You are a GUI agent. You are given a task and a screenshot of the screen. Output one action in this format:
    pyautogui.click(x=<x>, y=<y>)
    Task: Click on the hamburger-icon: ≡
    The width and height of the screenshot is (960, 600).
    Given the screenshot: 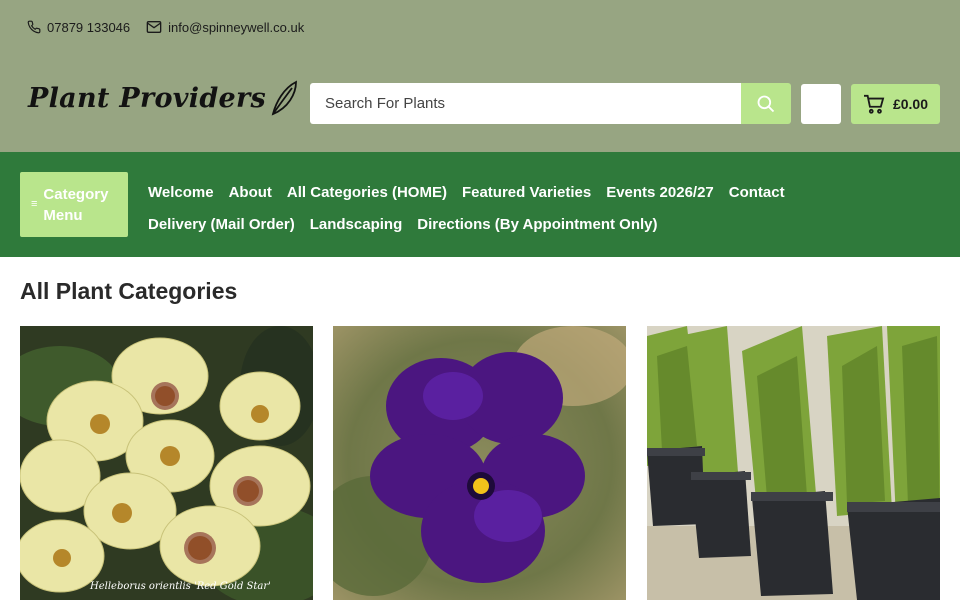 What is the action you would take?
    pyautogui.click(x=34, y=204)
    